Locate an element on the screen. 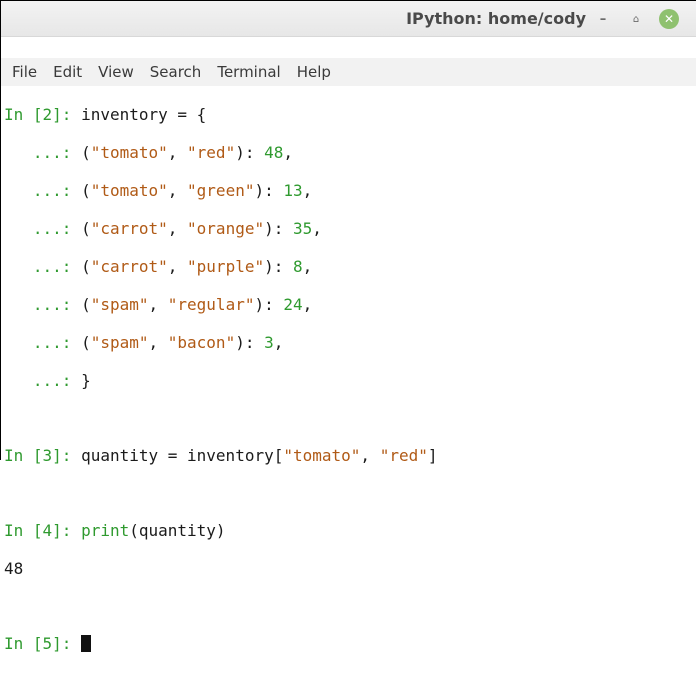  input-line: In [2]: inventory = { is located at coordinates (350, 114).